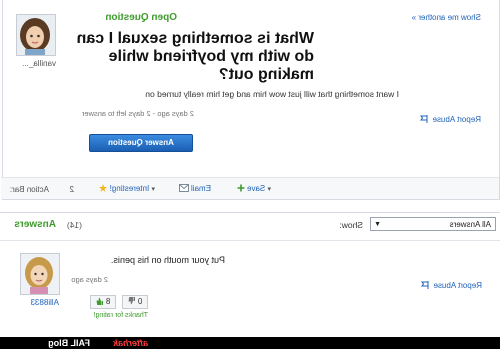 The height and width of the screenshot is (349, 500). I want to click on thumbs-up-count: 8, so click(108, 301).